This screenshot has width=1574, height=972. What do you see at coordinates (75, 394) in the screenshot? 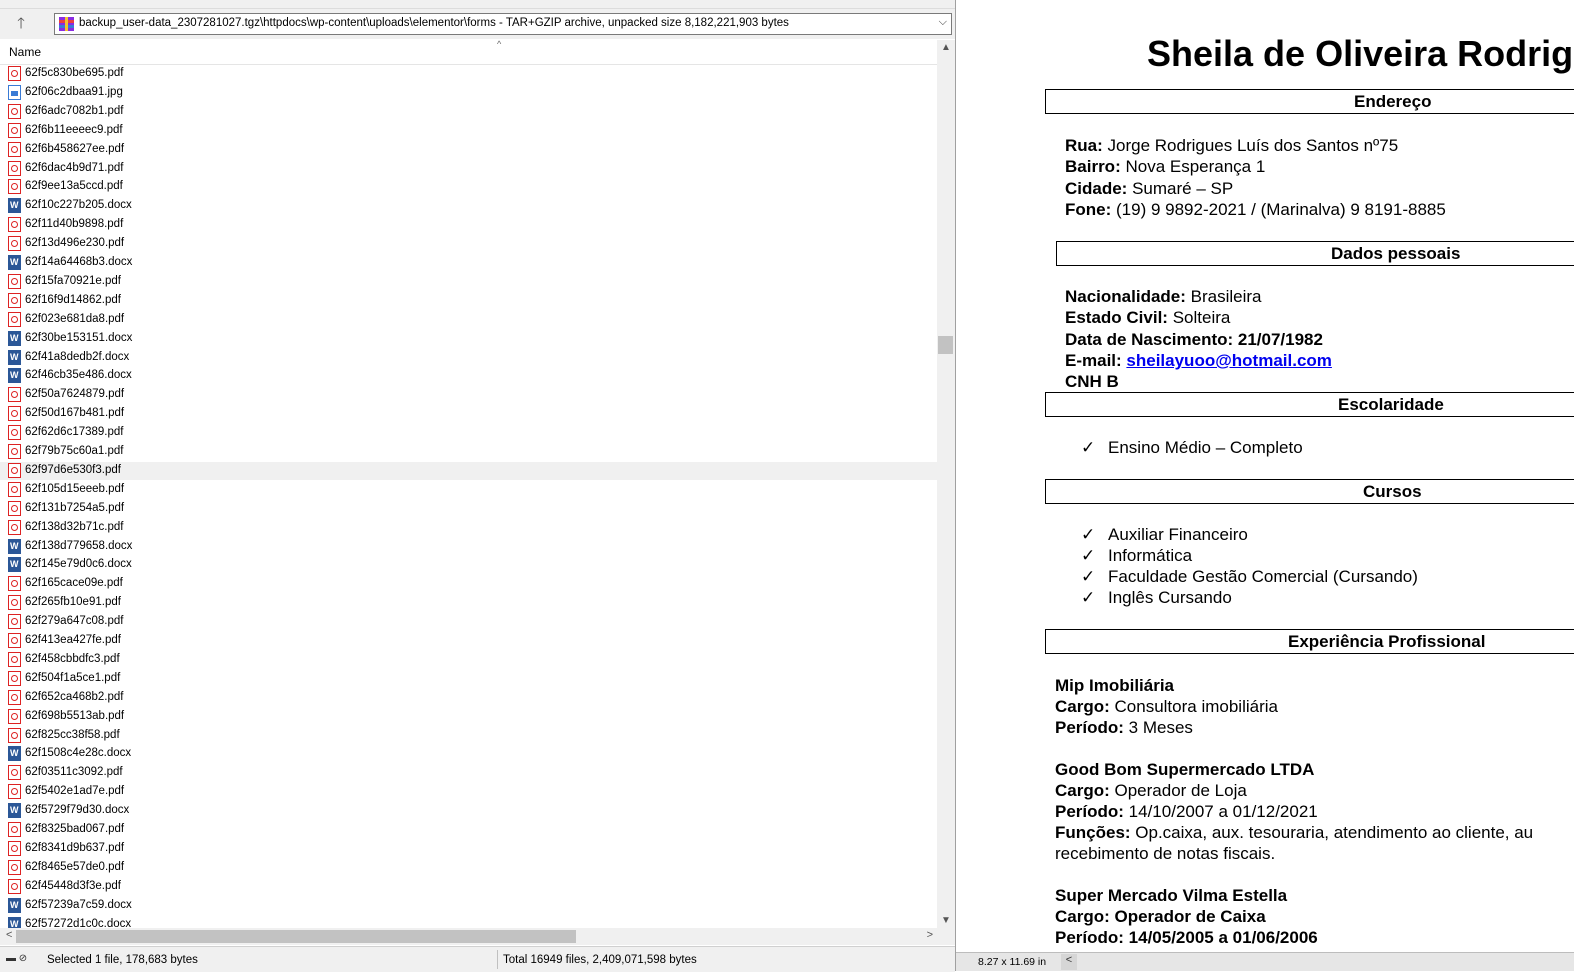
I see `file-name: 62f50a7624879.pdf` at bounding box center [75, 394].